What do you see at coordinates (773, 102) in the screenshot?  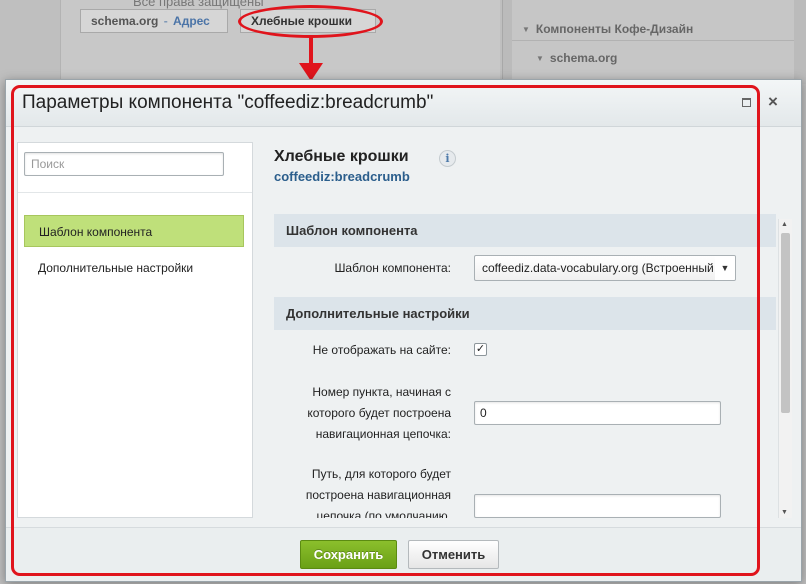 I see `close-icon: ×` at bounding box center [773, 102].